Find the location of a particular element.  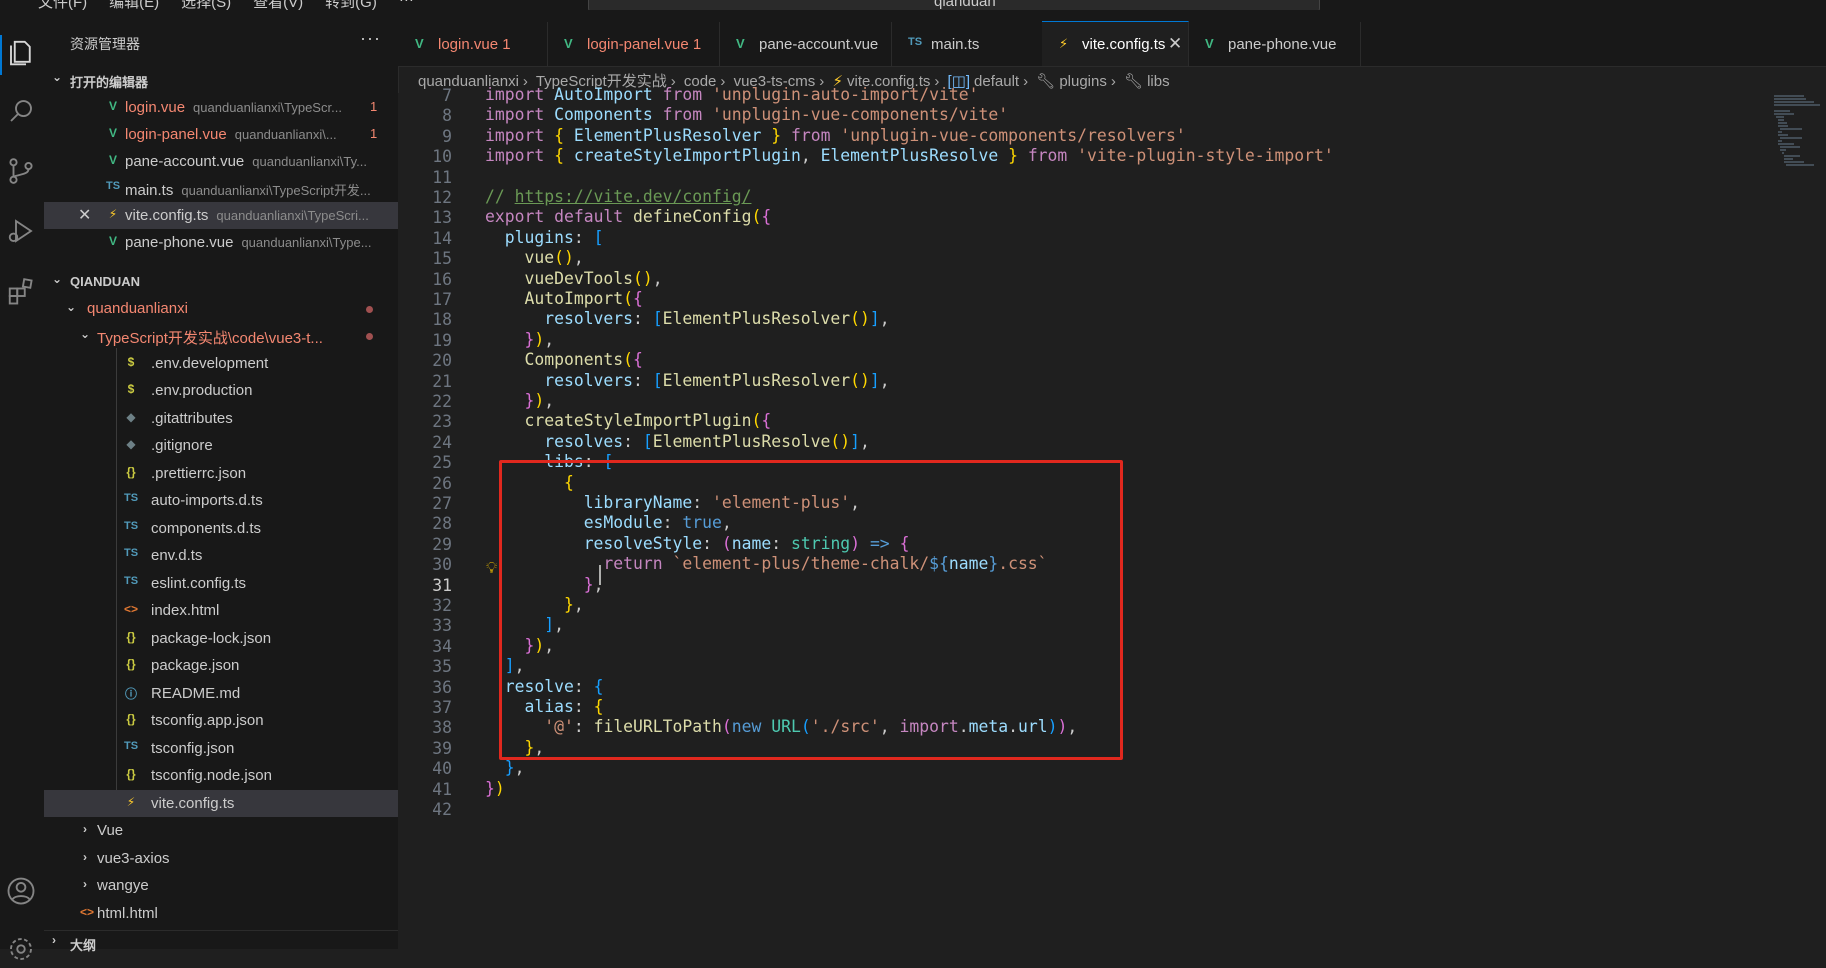

file-item: TS components.d.ts is located at coordinates (221, 528).